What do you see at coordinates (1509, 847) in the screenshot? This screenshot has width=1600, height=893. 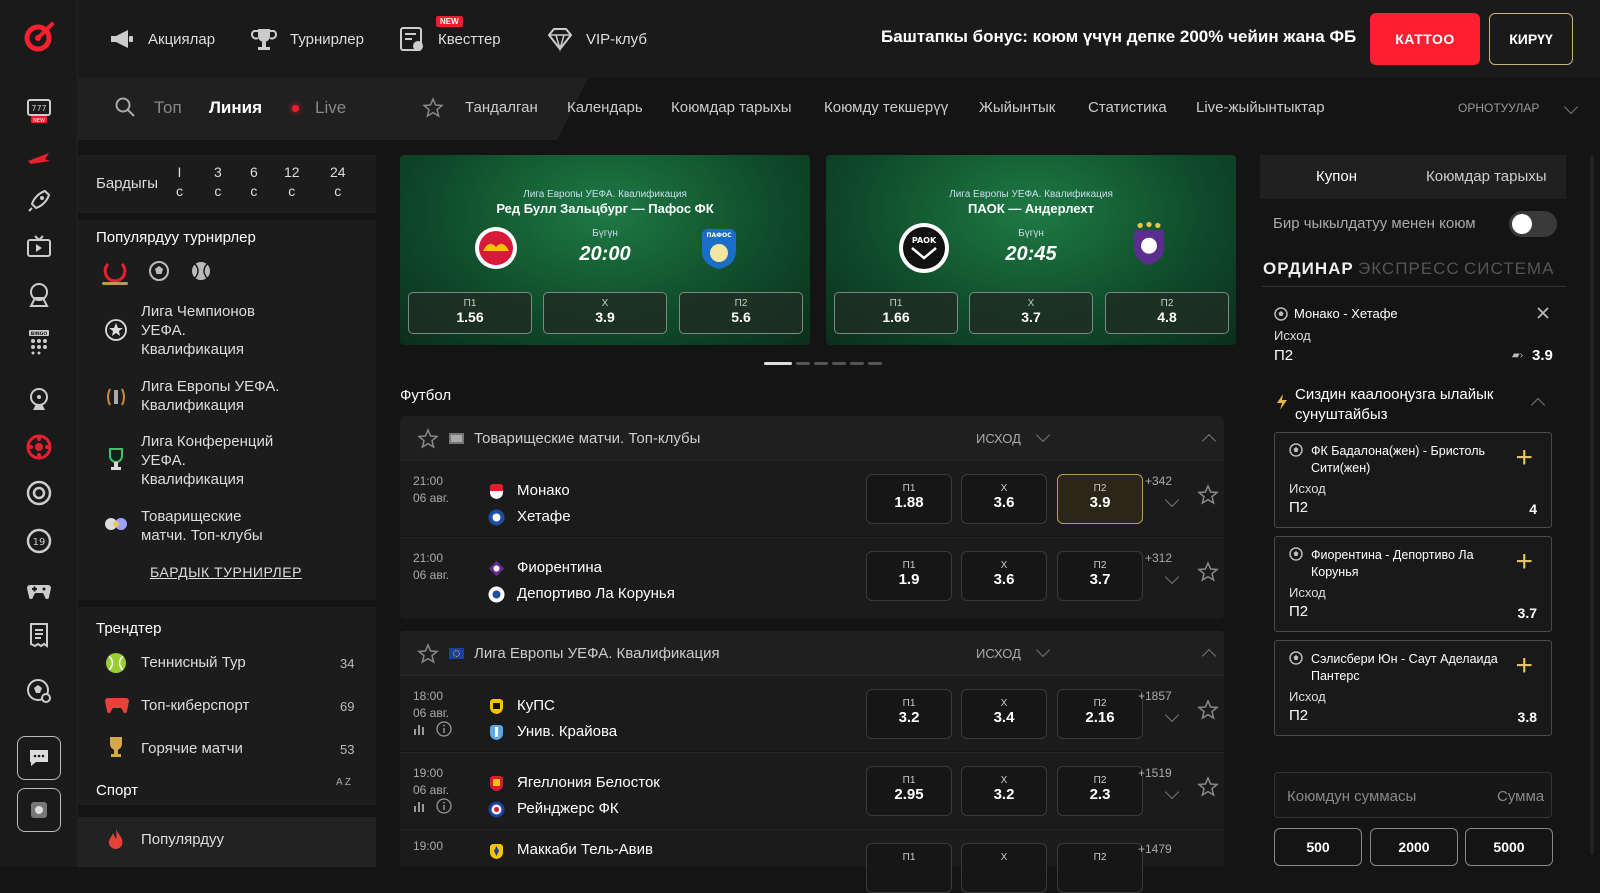 I see `quick-amount-5000: 5000` at bounding box center [1509, 847].